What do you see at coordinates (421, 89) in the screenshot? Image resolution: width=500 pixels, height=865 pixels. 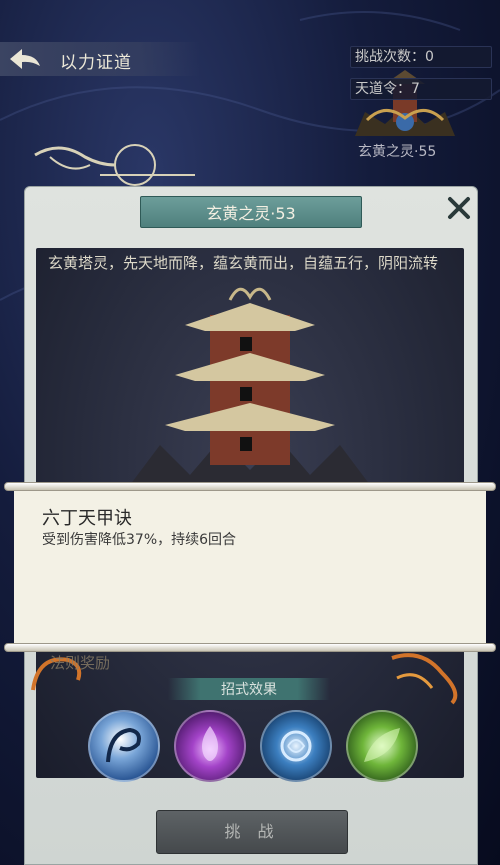 I see `tiandao-token-count: 天道令：7` at bounding box center [421, 89].